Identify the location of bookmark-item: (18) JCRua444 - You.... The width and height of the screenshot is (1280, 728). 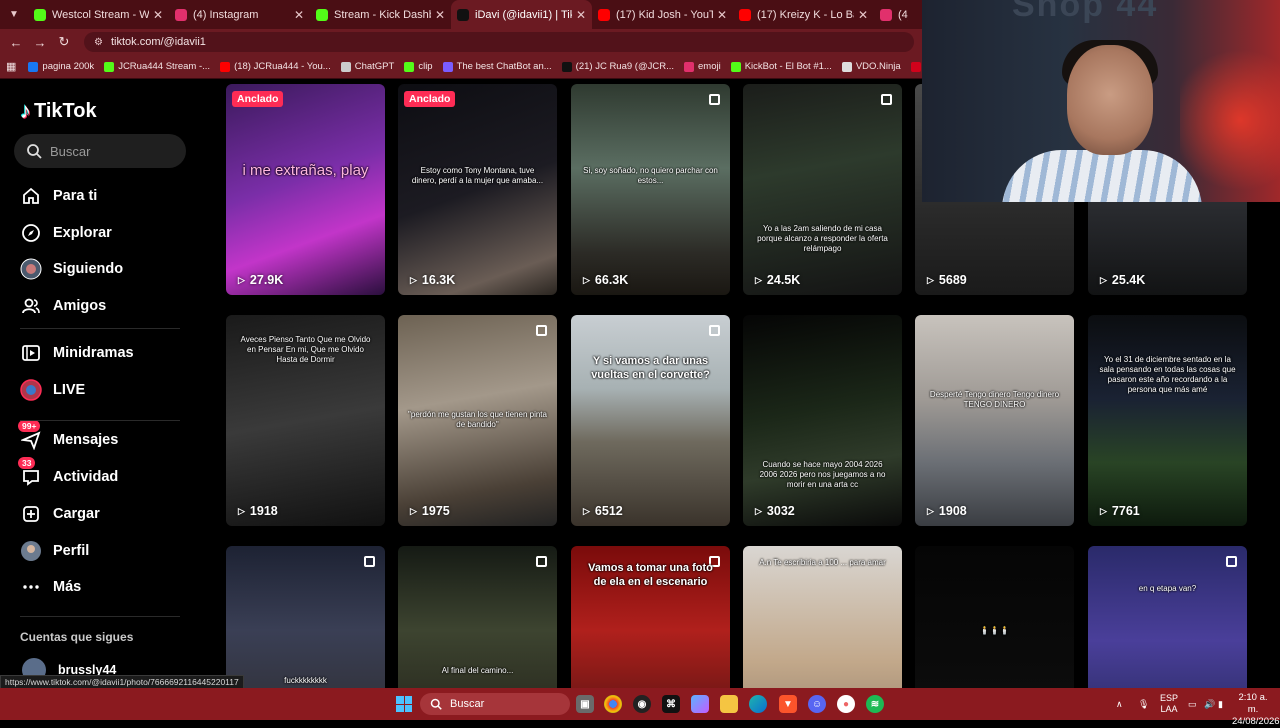
(275, 66).